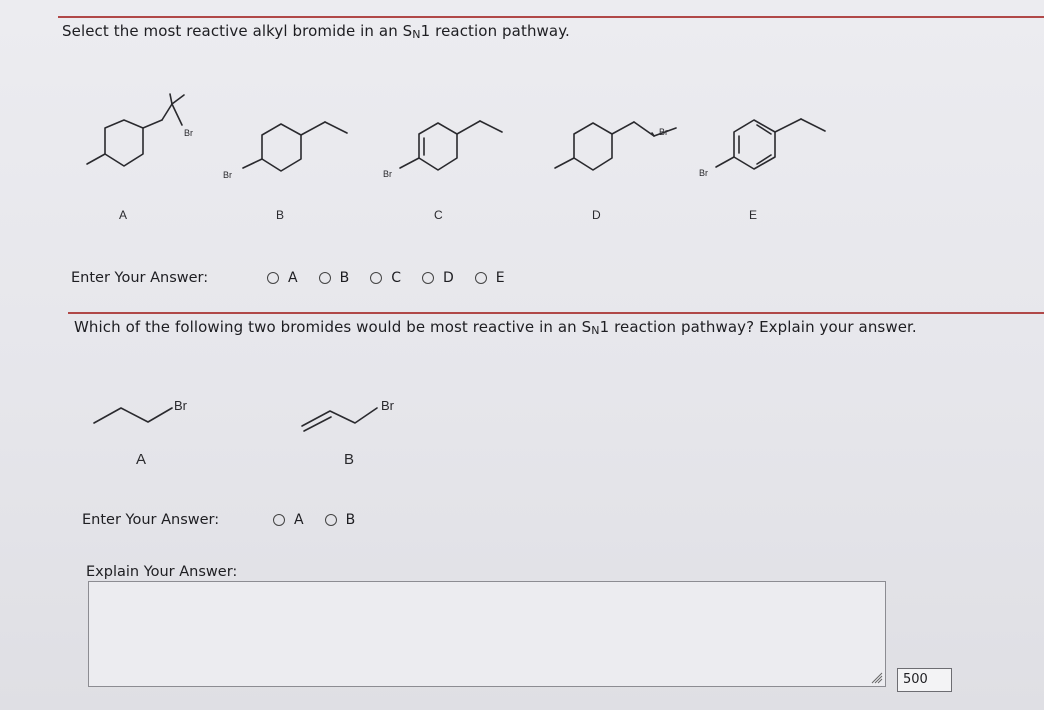  I want to click on q2-option-a: A, so click(288, 520).